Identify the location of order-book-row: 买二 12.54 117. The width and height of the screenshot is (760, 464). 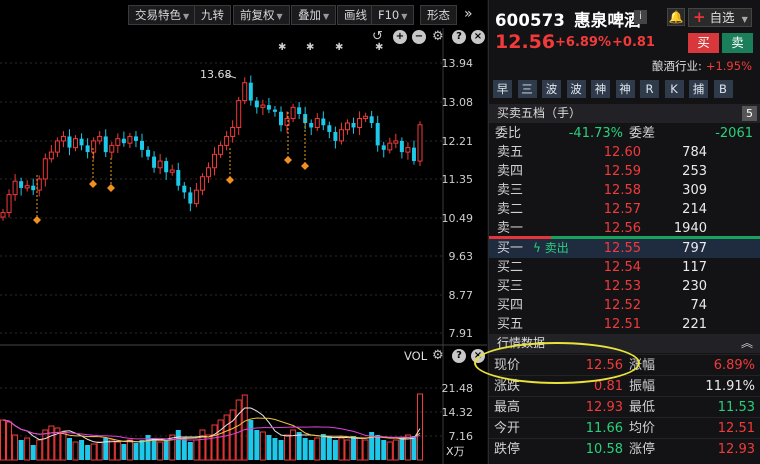
(624, 267).